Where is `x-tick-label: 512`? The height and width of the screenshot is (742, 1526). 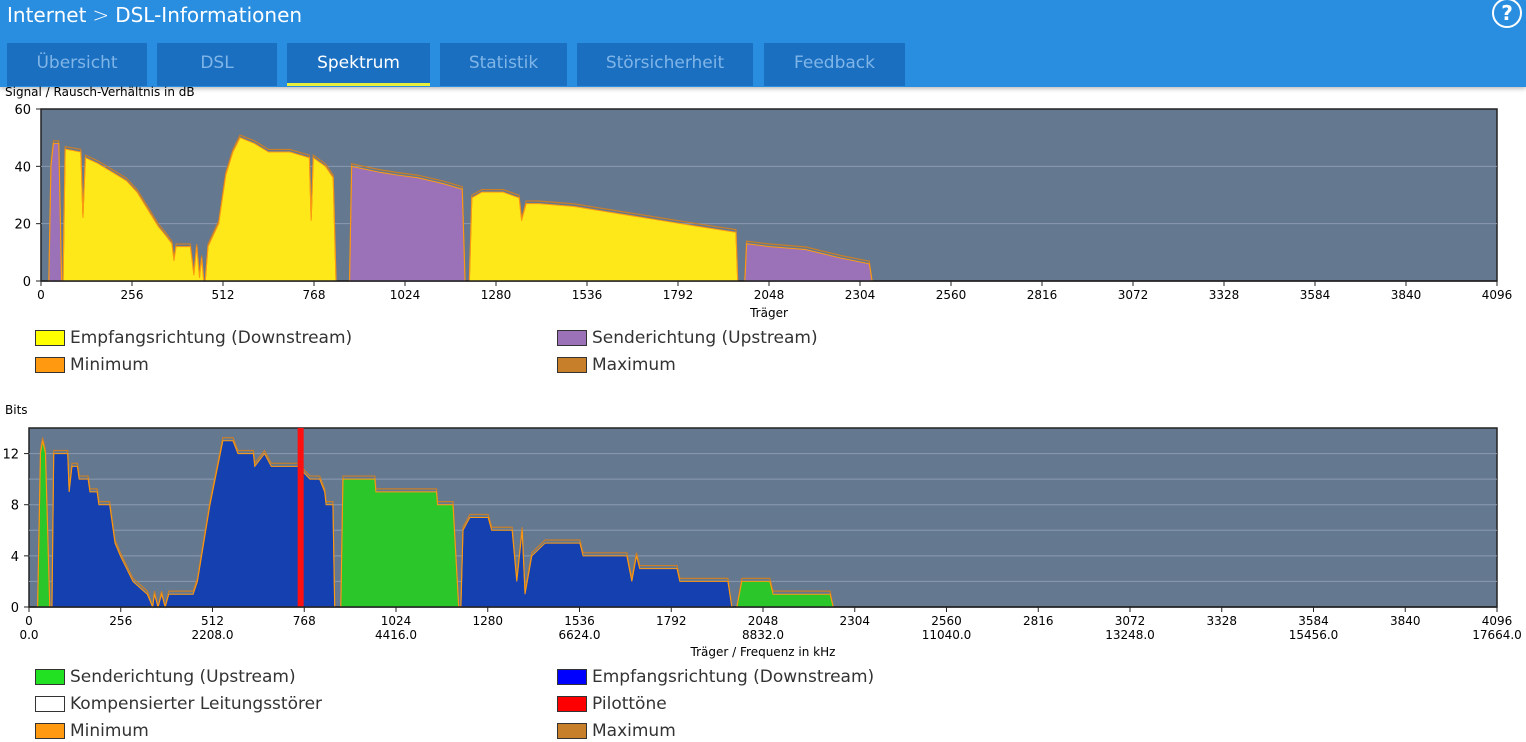
x-tick-label: 512 is located at coordinates (212, 621).